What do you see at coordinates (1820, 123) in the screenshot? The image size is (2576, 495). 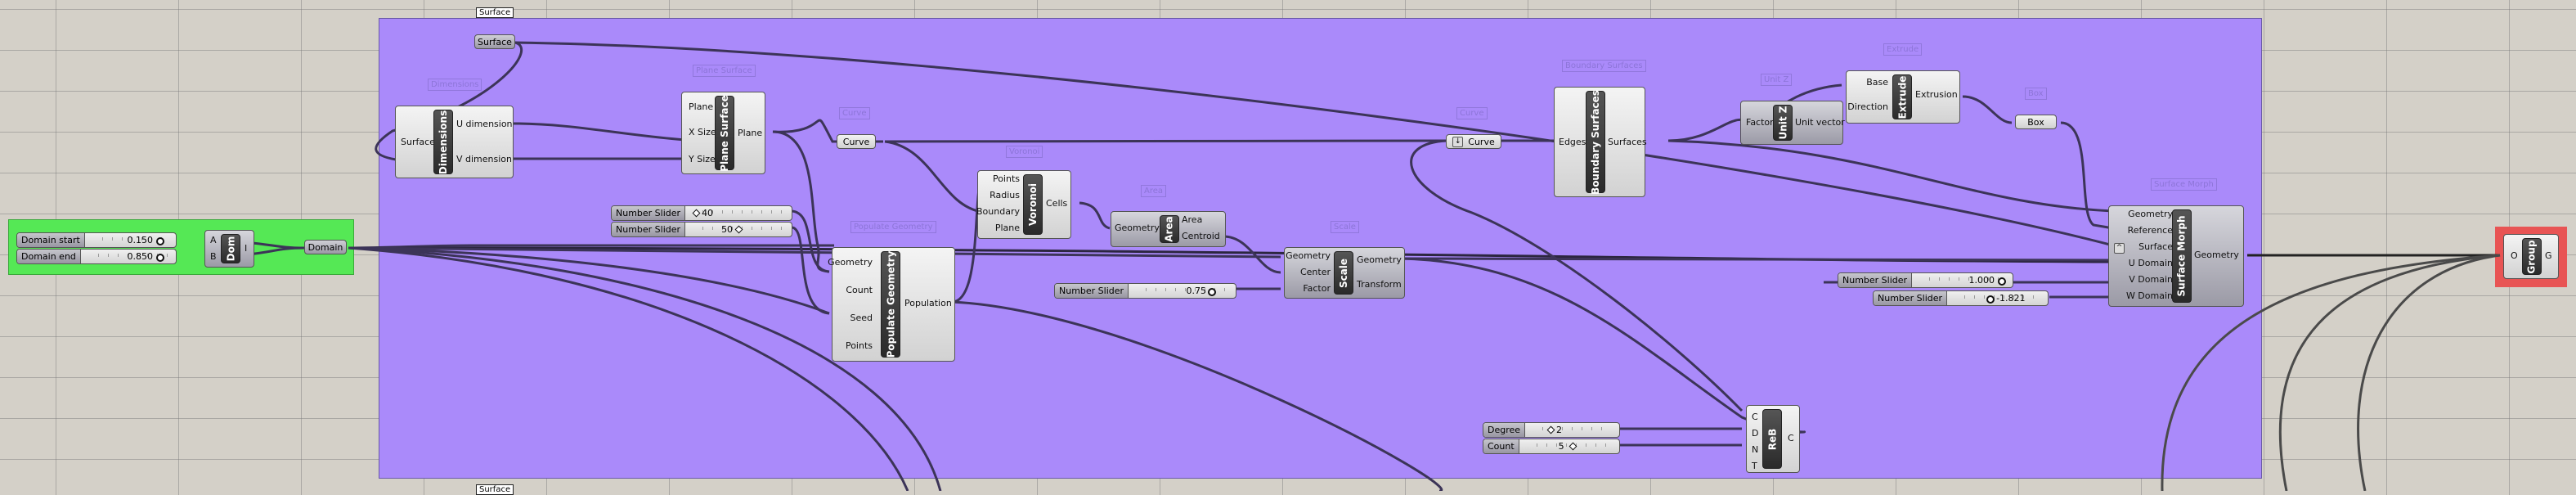 I see `port-out: Unit vector` at bounding box center [1820, 123].